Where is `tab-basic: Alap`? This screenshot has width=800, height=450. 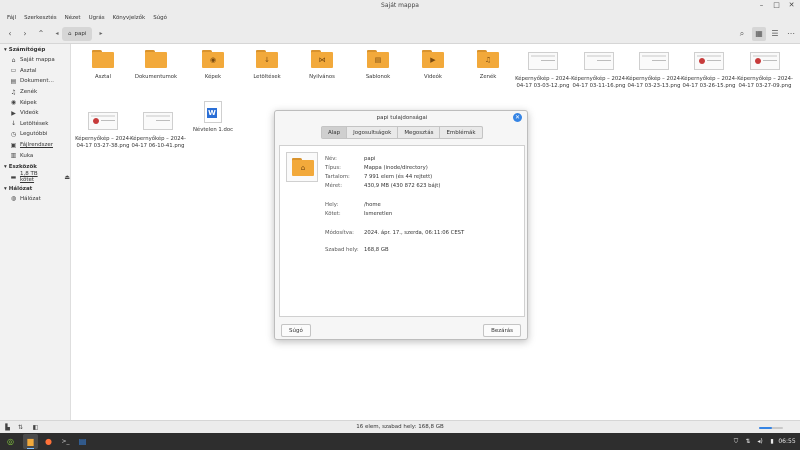
tab-basic: Alap is located at coordinates (335, 132).